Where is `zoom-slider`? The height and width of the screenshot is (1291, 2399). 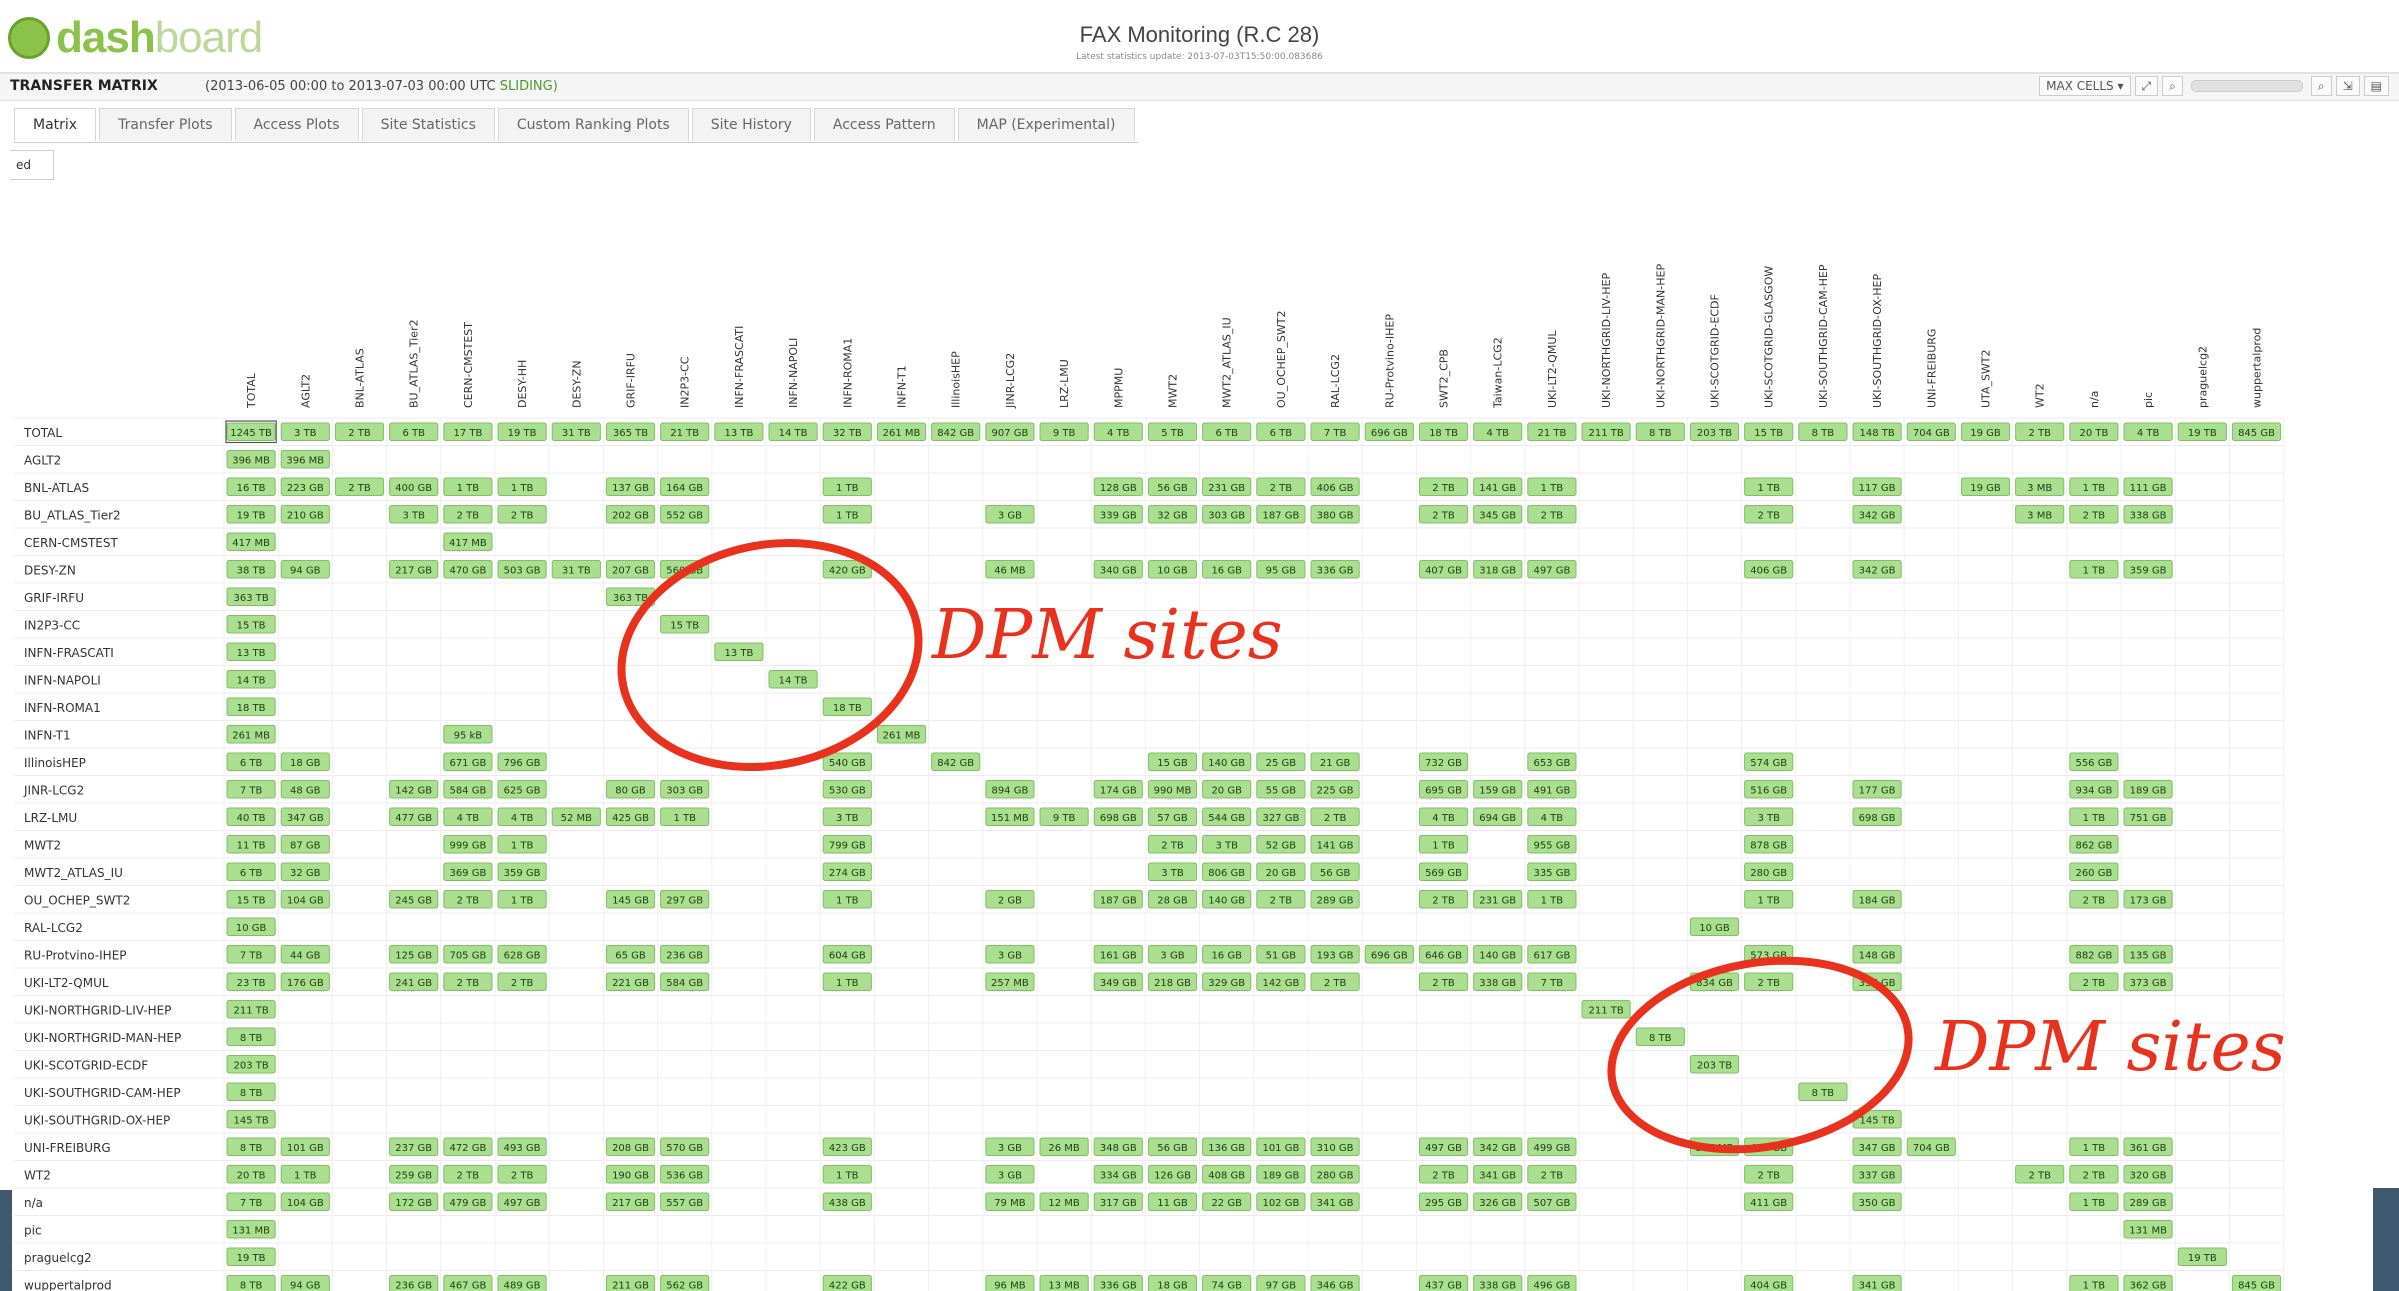
zoom-slider is located at coordinates (2246, 86).